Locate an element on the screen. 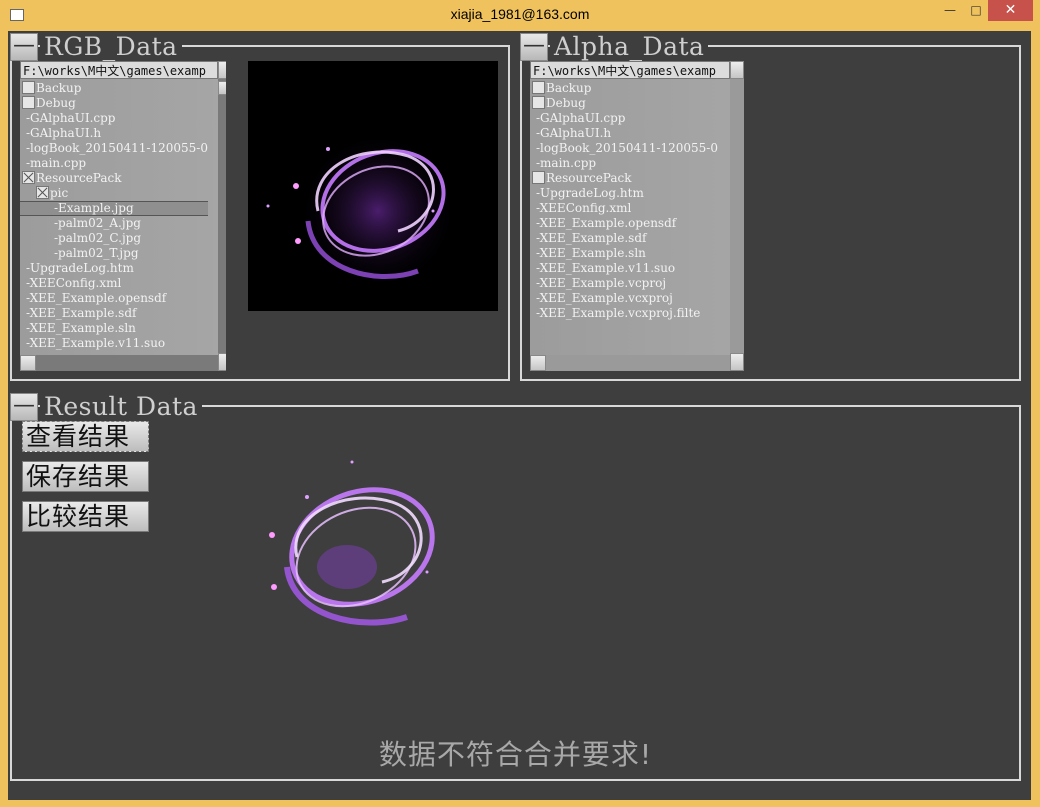  title-bar: xiajia_1981@163.com — □ ✕ is located at coordinates (520, 15).